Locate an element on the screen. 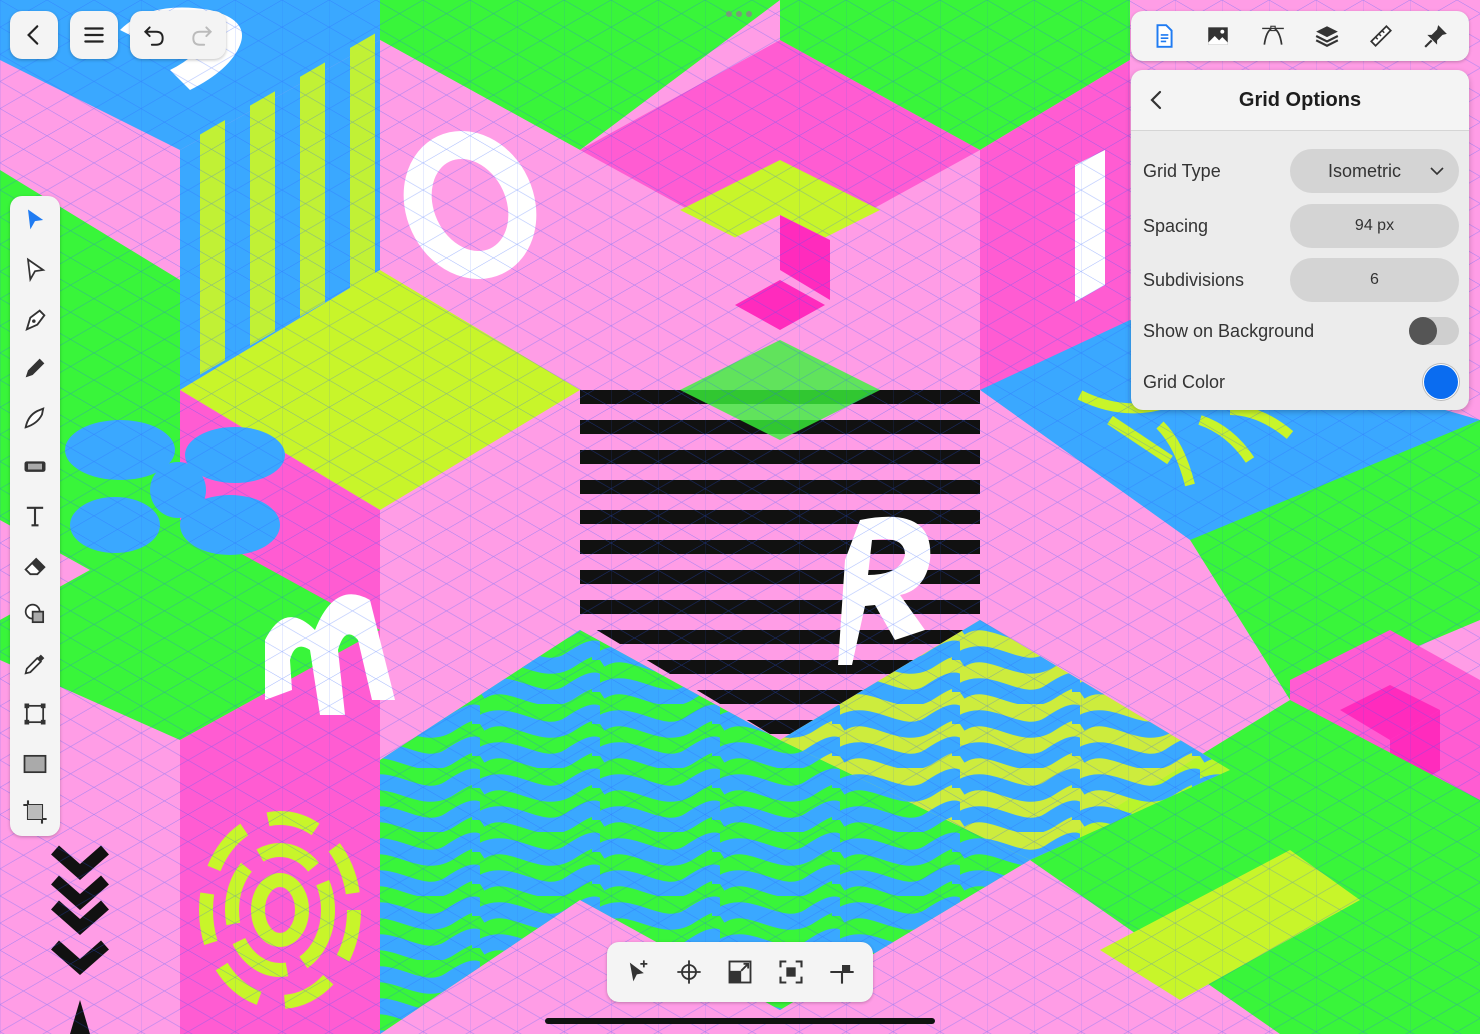 Image resolution: width=1480 pixels, height=1034 pixels. spacing-value: 94 px is located at coordinates (1374, 225).